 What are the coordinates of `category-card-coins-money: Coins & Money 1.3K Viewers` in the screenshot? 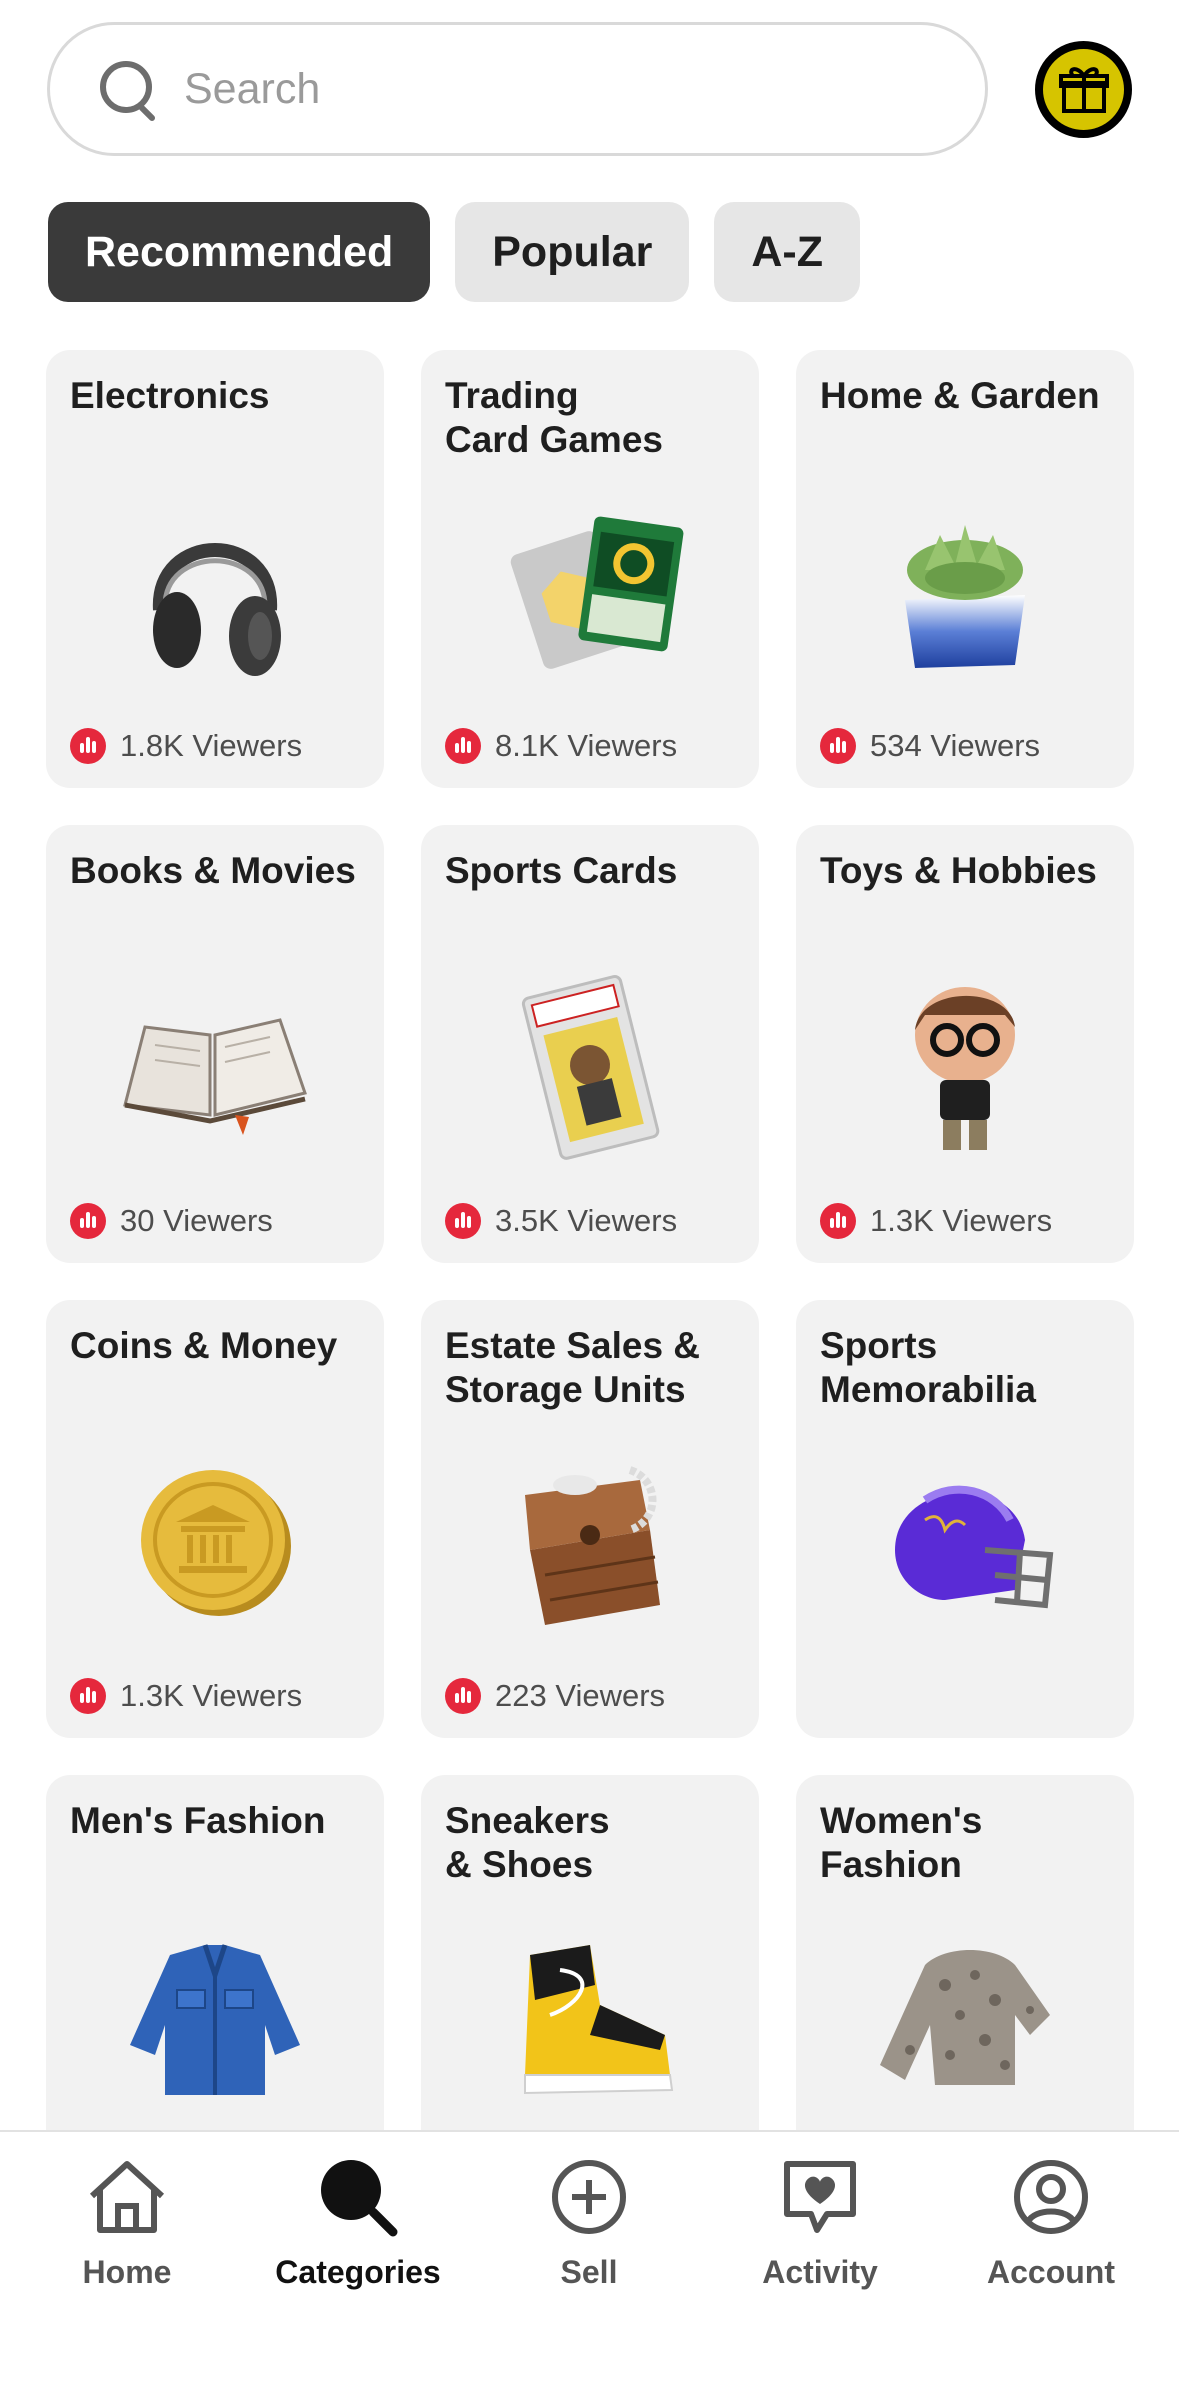 It's located at (215, 1519).